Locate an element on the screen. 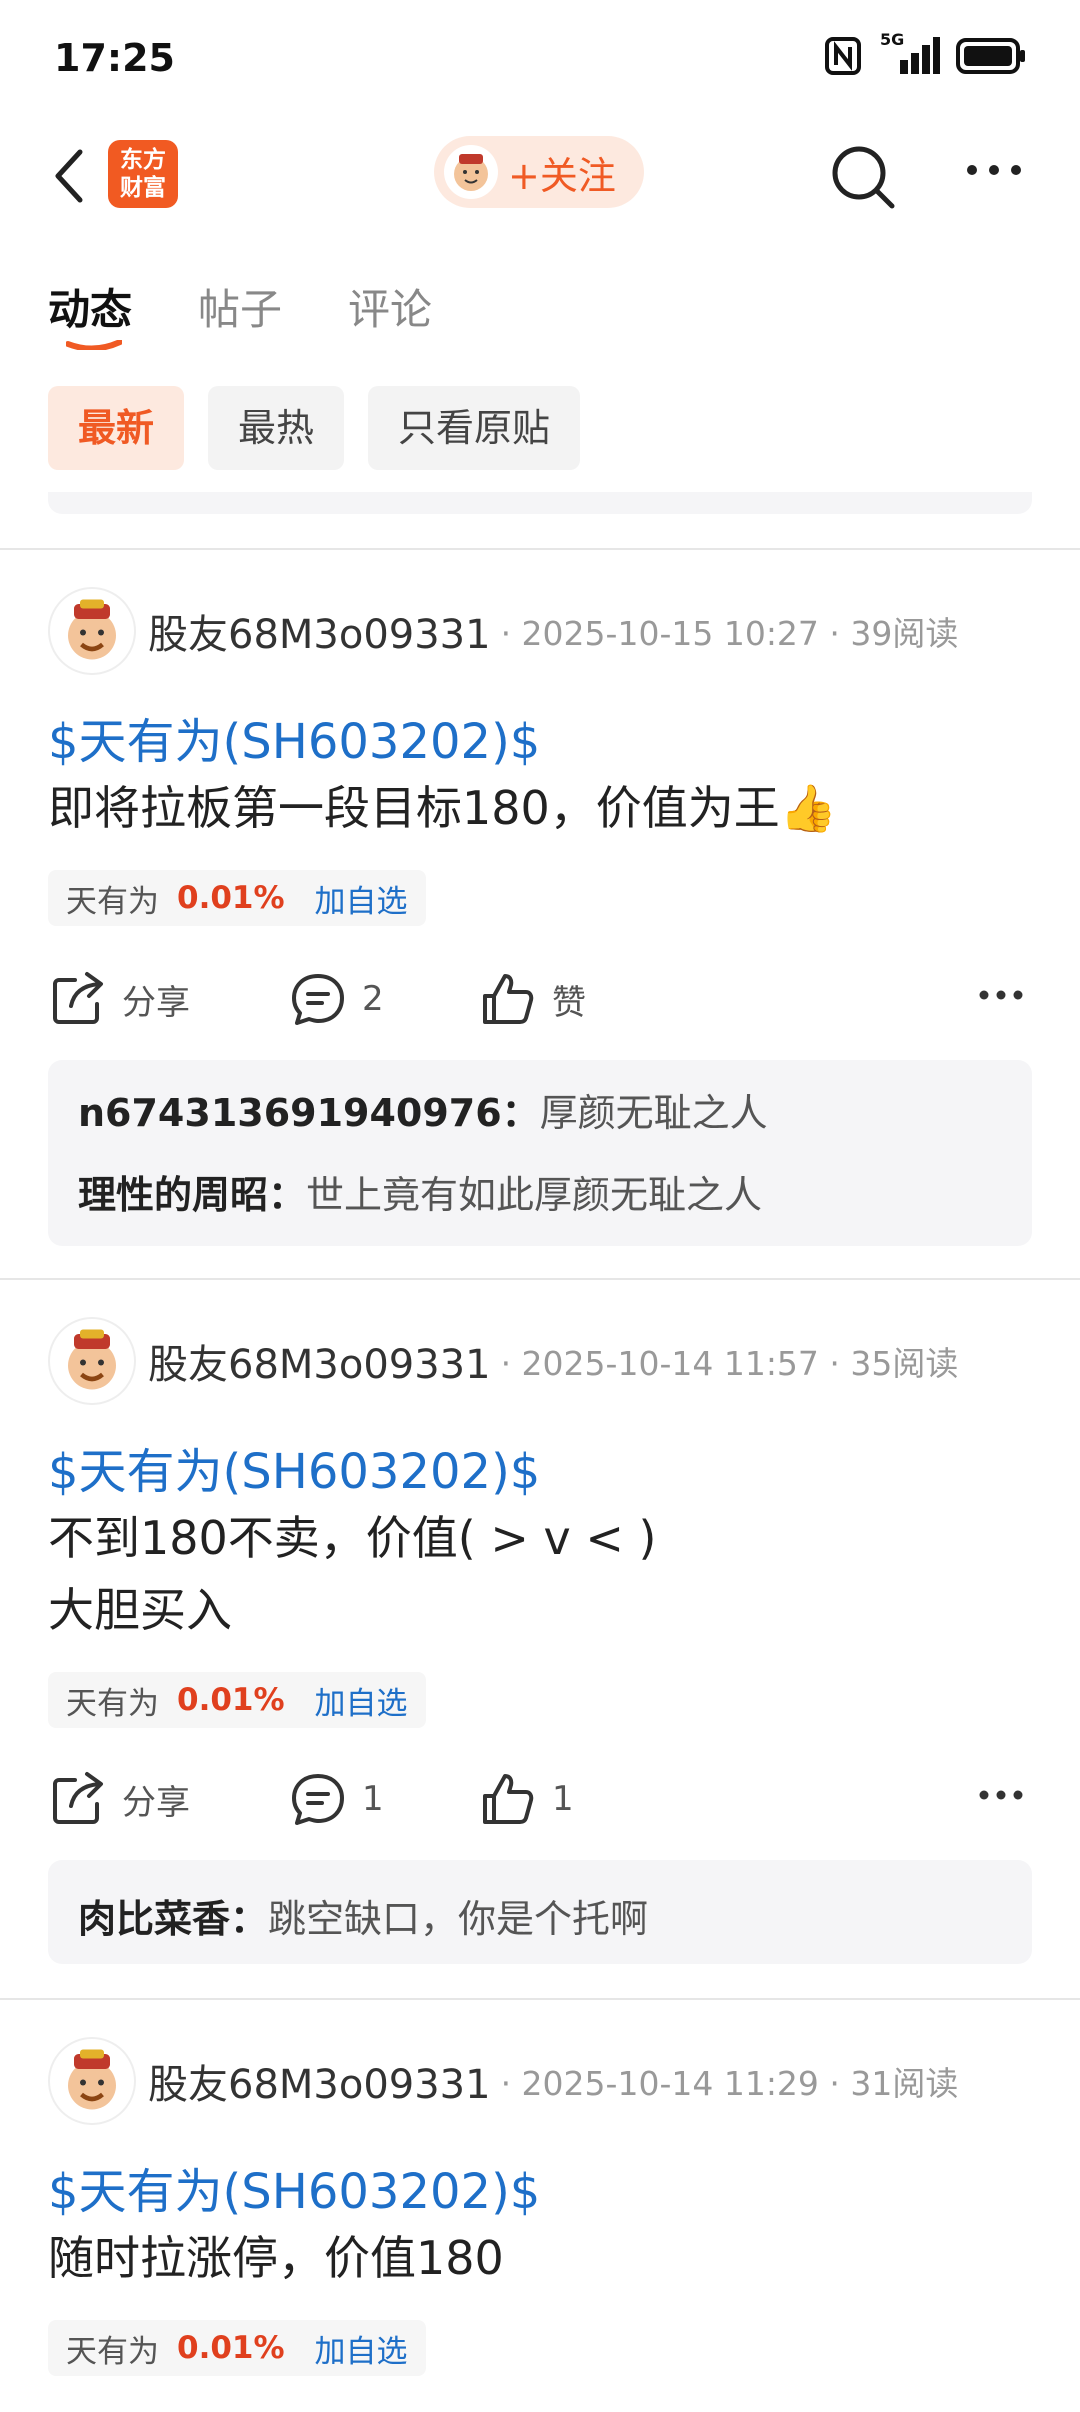  user-avatar-small is located at coordinates (471, 172).